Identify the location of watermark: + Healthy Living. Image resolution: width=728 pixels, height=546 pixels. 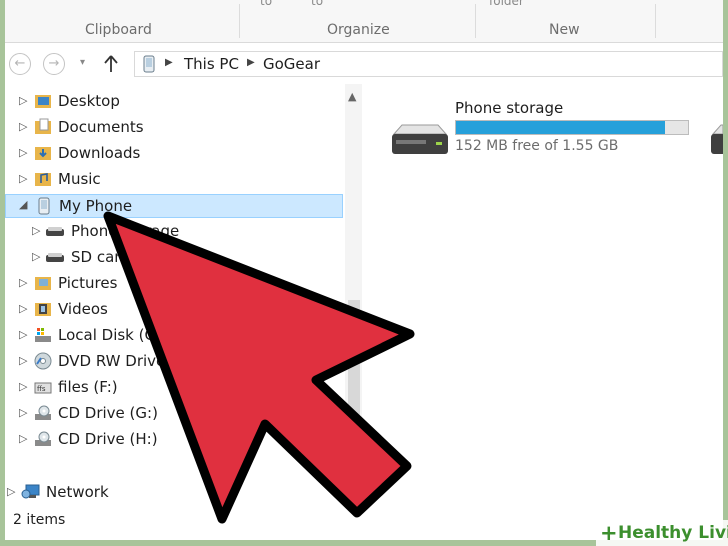
(662, 533).